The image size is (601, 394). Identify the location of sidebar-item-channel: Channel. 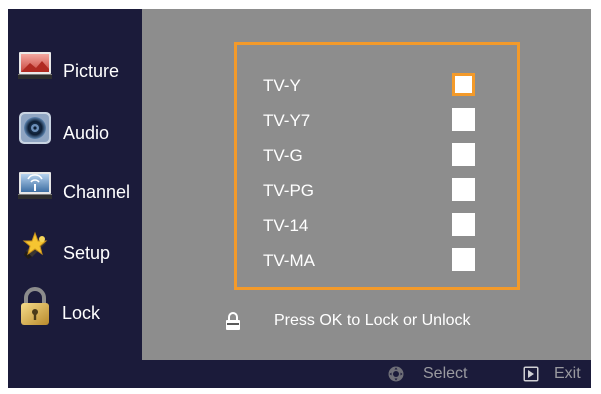
(75, 192).